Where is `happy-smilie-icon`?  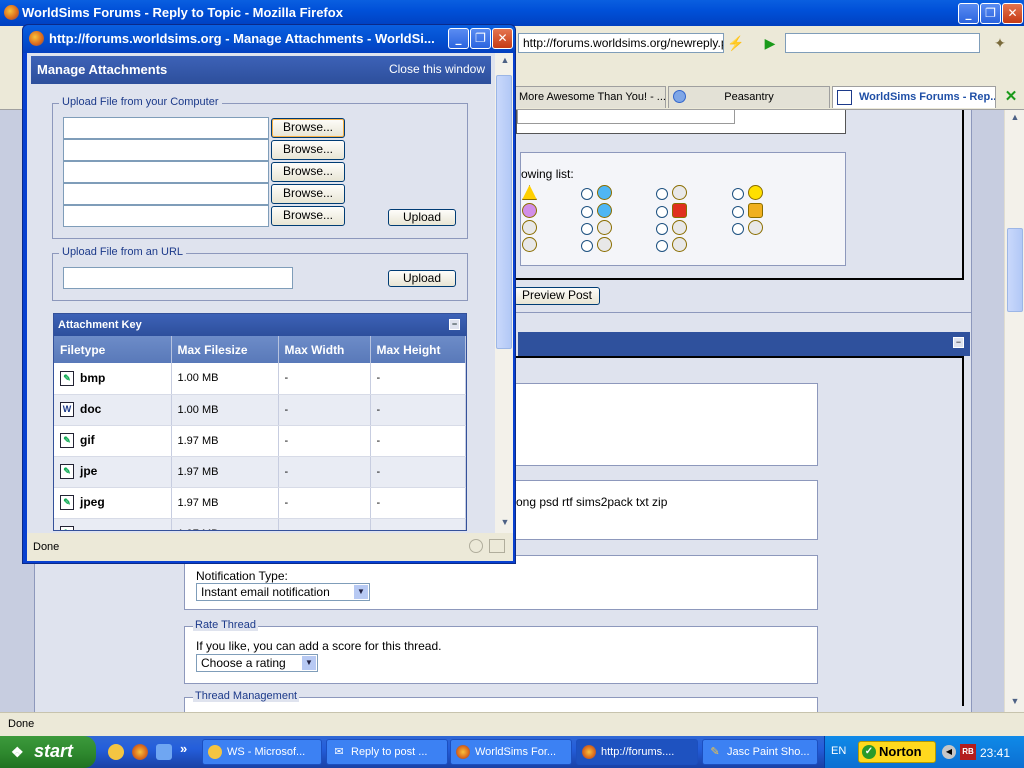 happy-smilie-icon is located at coordinates (755, 192).